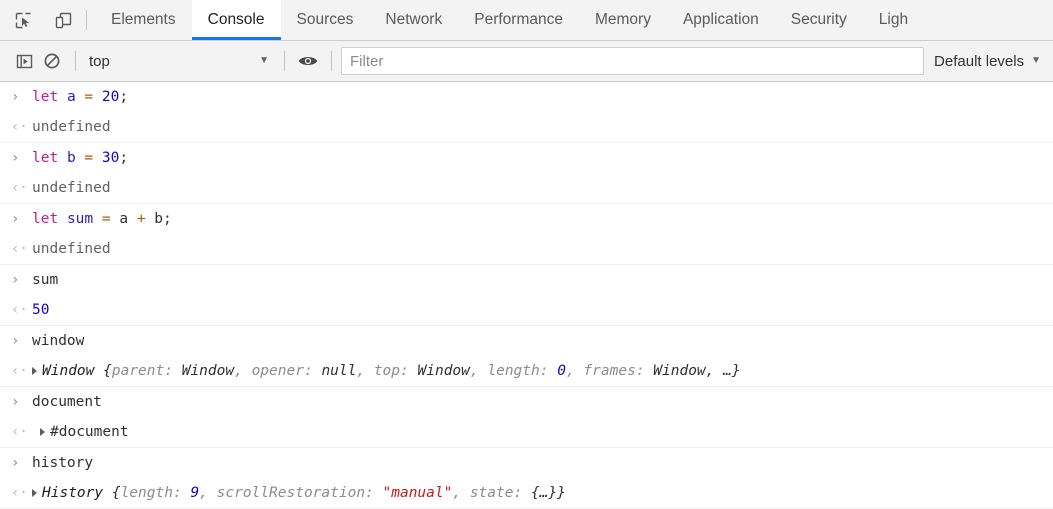 The width and height of the screenshot is (1053, 509). What do you see at coordinates (180, 61) in the screenshot?
I see `execution-context-select: top ▼` at bounding box center [180, 61].